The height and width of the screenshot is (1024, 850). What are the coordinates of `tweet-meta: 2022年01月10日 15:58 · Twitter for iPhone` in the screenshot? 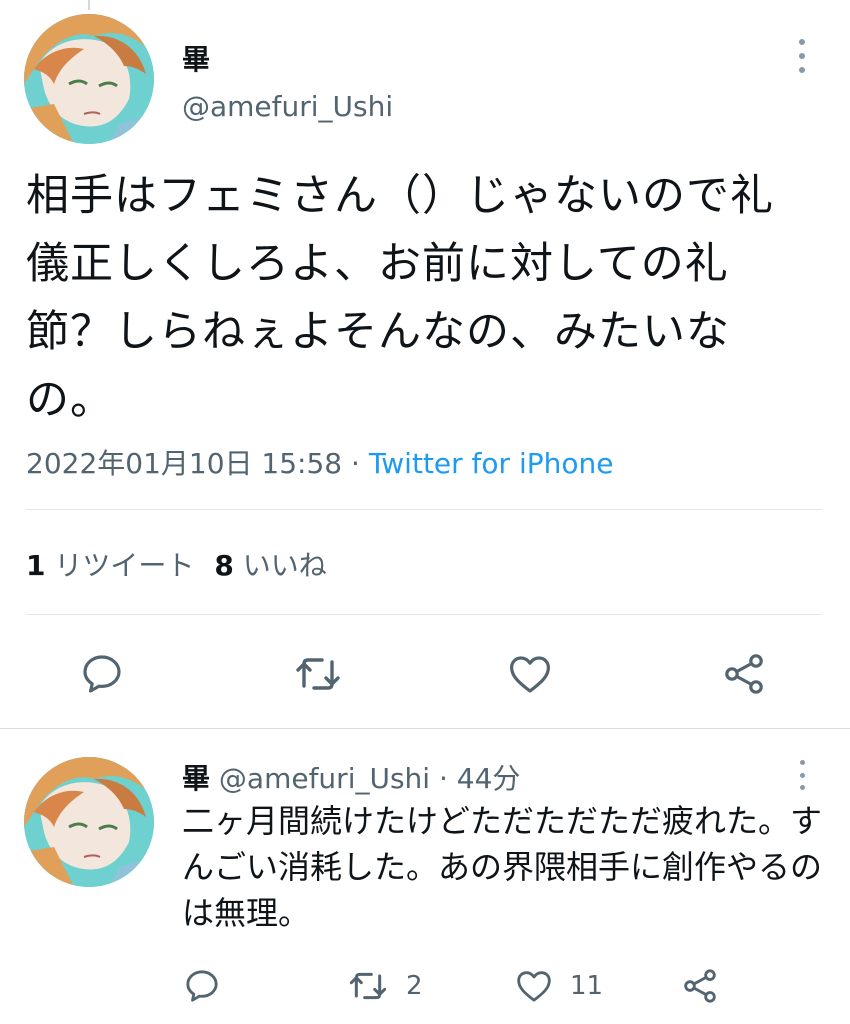 It's located at (319, 462).